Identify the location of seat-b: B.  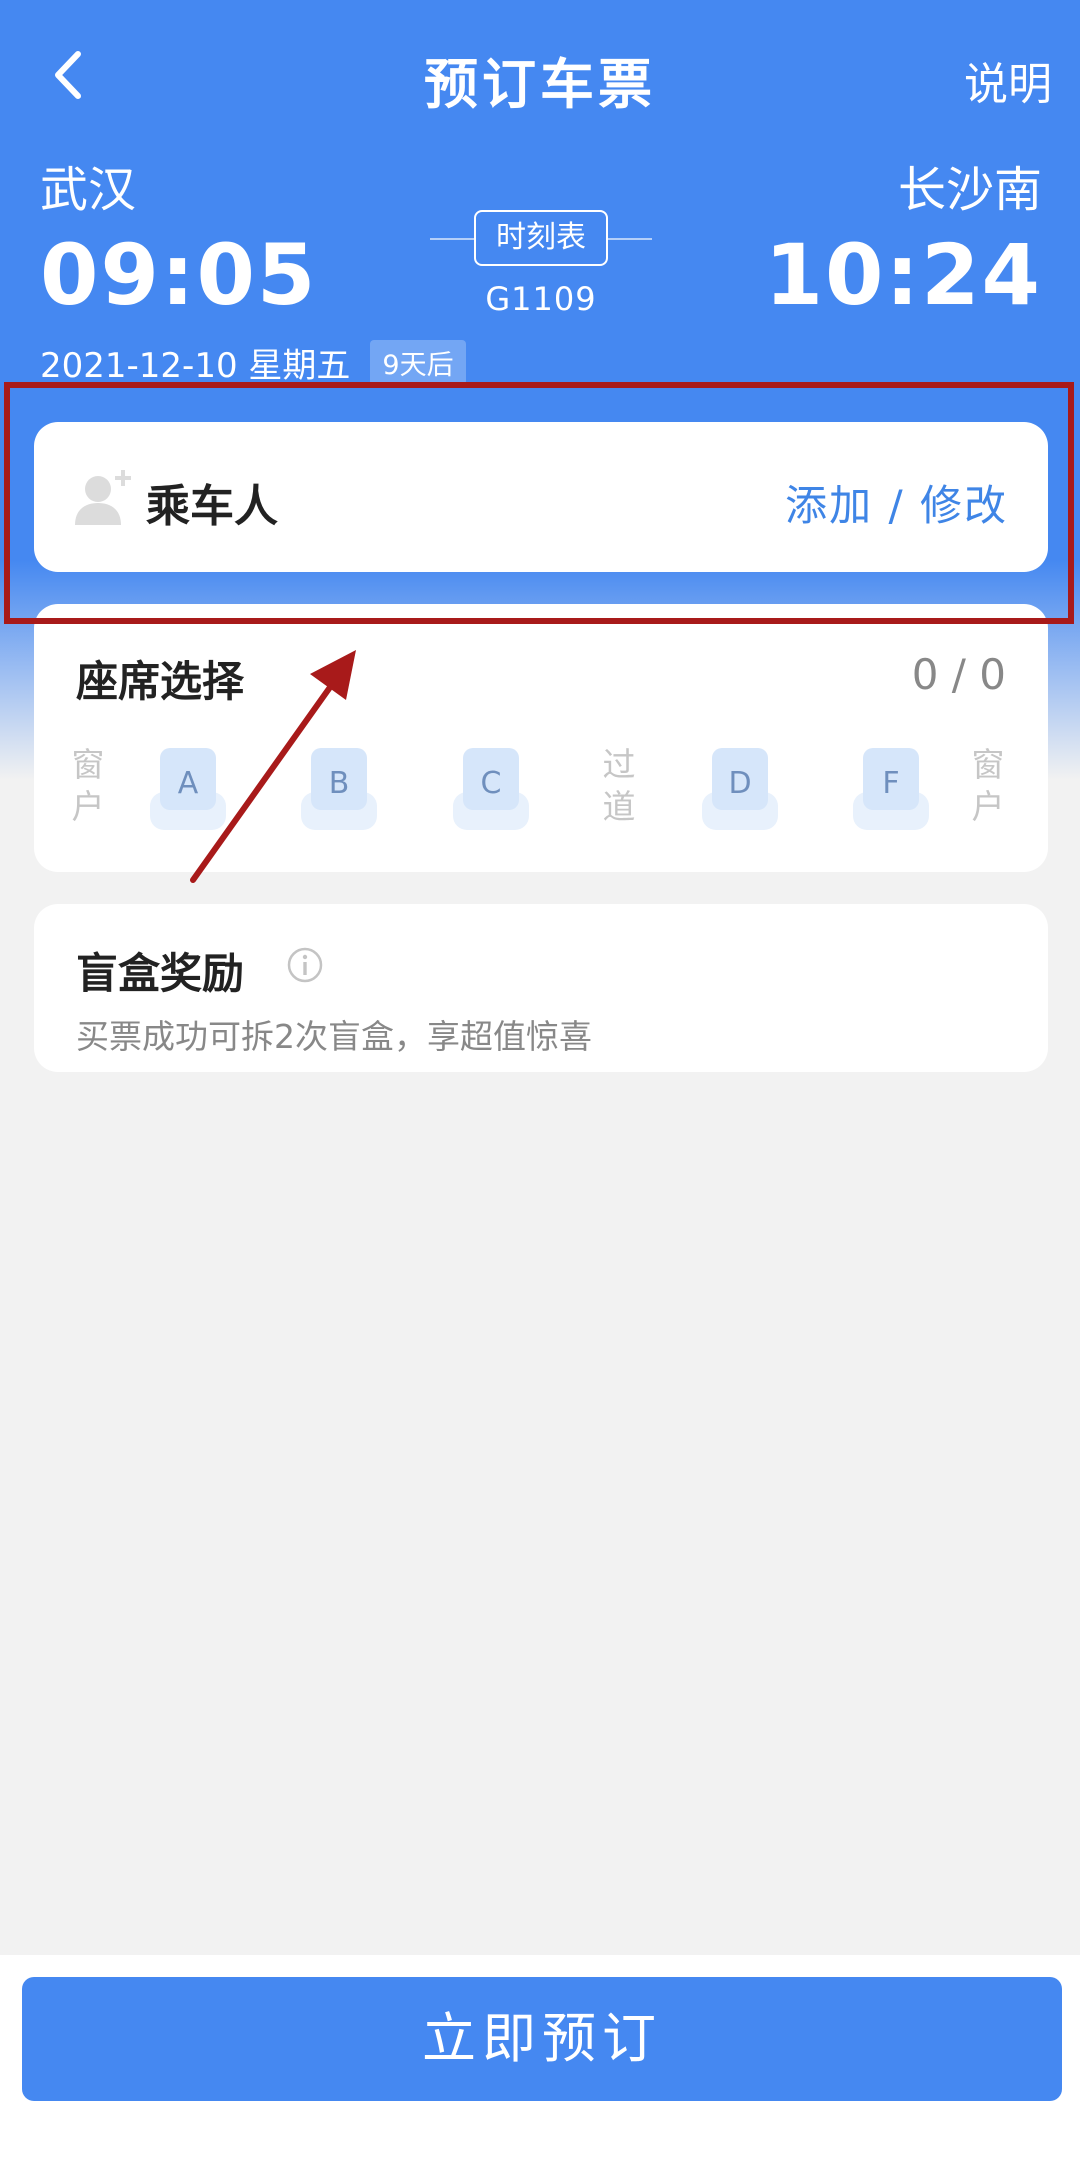
(339, 788).